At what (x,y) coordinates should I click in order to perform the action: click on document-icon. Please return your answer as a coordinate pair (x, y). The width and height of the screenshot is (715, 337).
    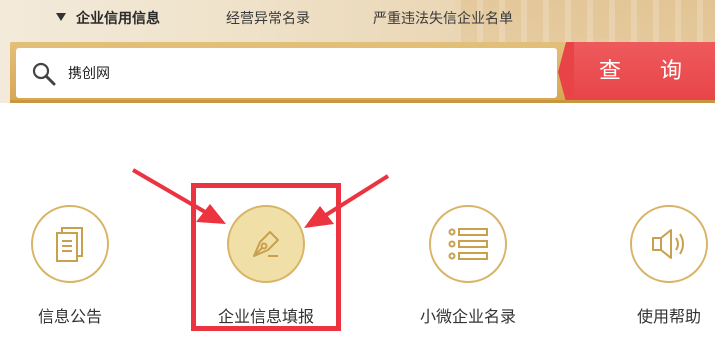
    Looking at the image, I should click on (69, 244).